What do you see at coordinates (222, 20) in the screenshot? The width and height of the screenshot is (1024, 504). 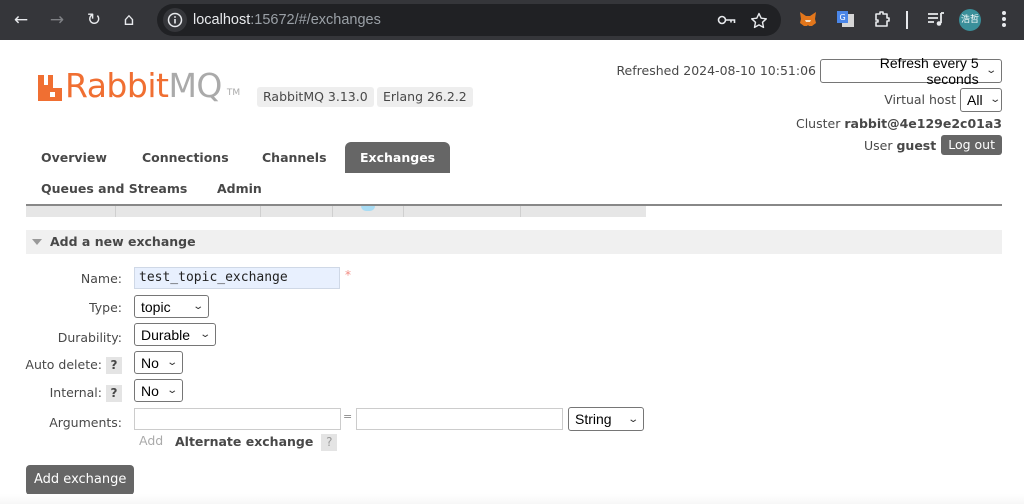 I see `url-host: localhost` at bounding box center [222, 20].